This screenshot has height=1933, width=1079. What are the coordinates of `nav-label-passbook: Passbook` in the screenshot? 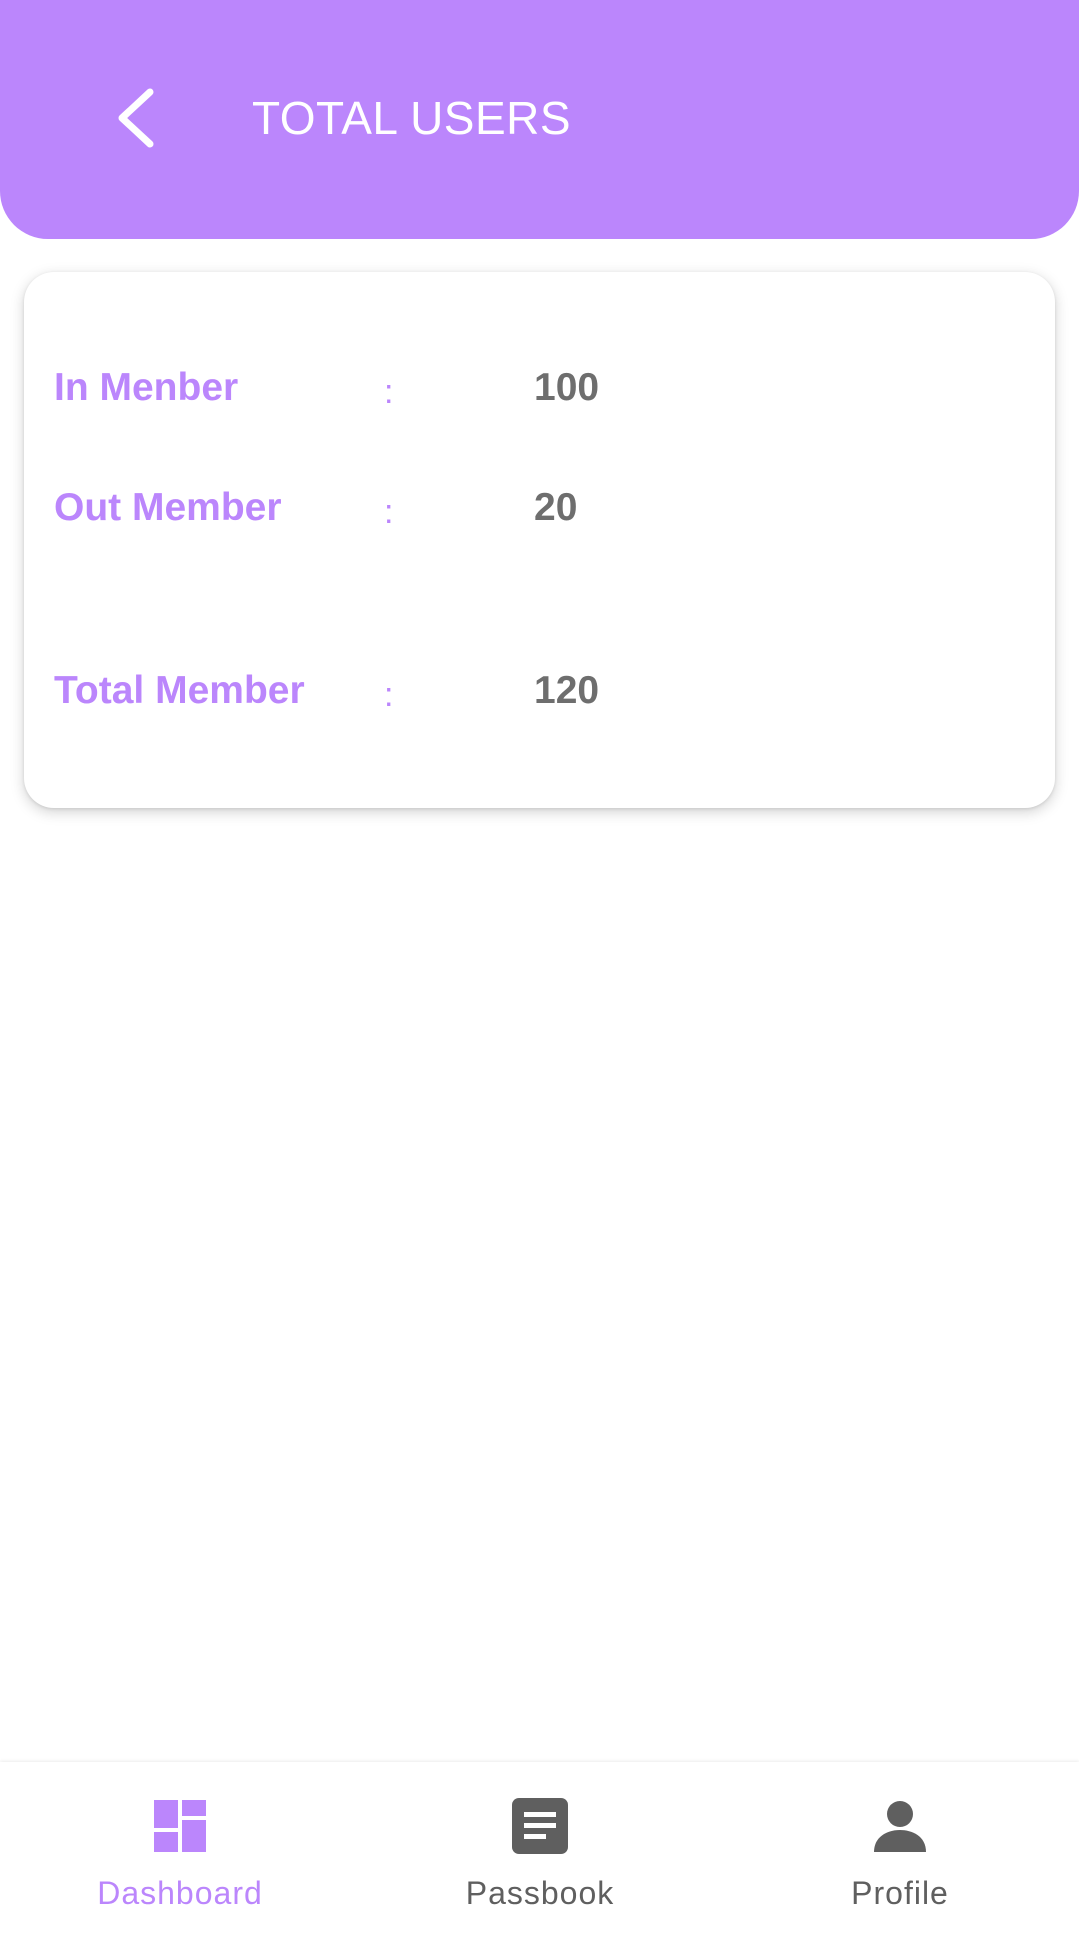 It's located at (540, 1893).